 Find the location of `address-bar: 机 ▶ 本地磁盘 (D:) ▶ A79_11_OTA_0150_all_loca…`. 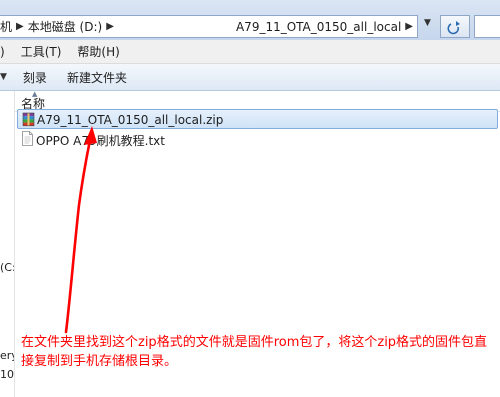

address-bar: 机 ▶ 本地磁盘 (D:) ▶ A79_11_OTA_0150_all_loca… is located at coordinates (250, 20).